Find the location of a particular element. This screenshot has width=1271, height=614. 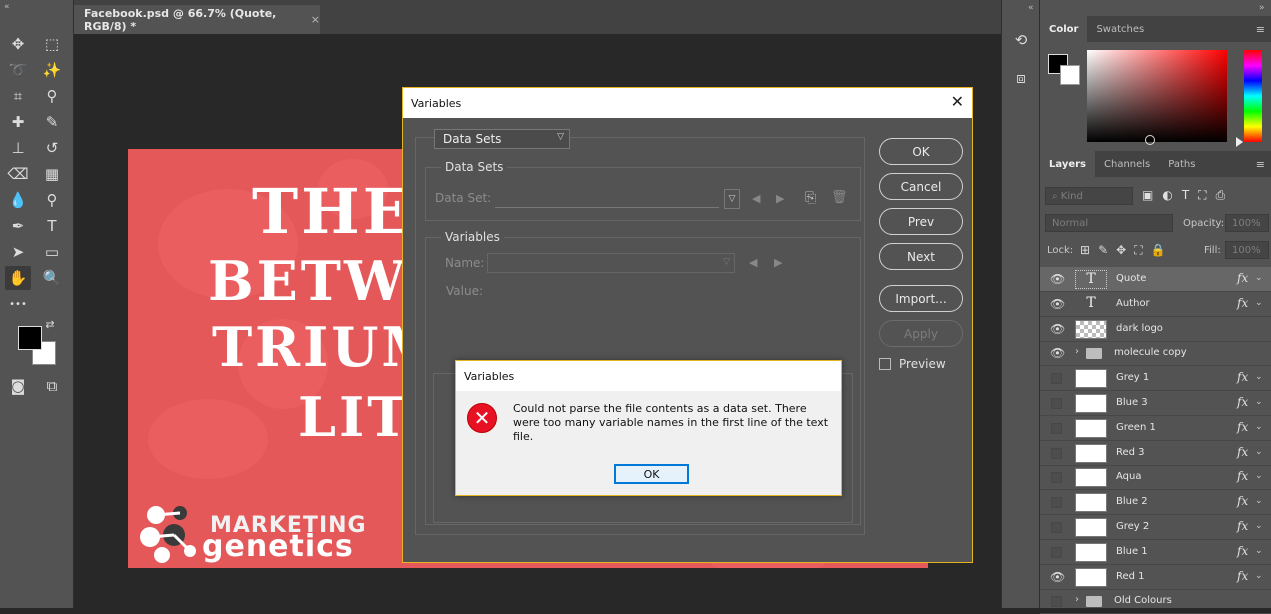

path-selection-tool-icon: ➤ is located at coordinates (18, 252).